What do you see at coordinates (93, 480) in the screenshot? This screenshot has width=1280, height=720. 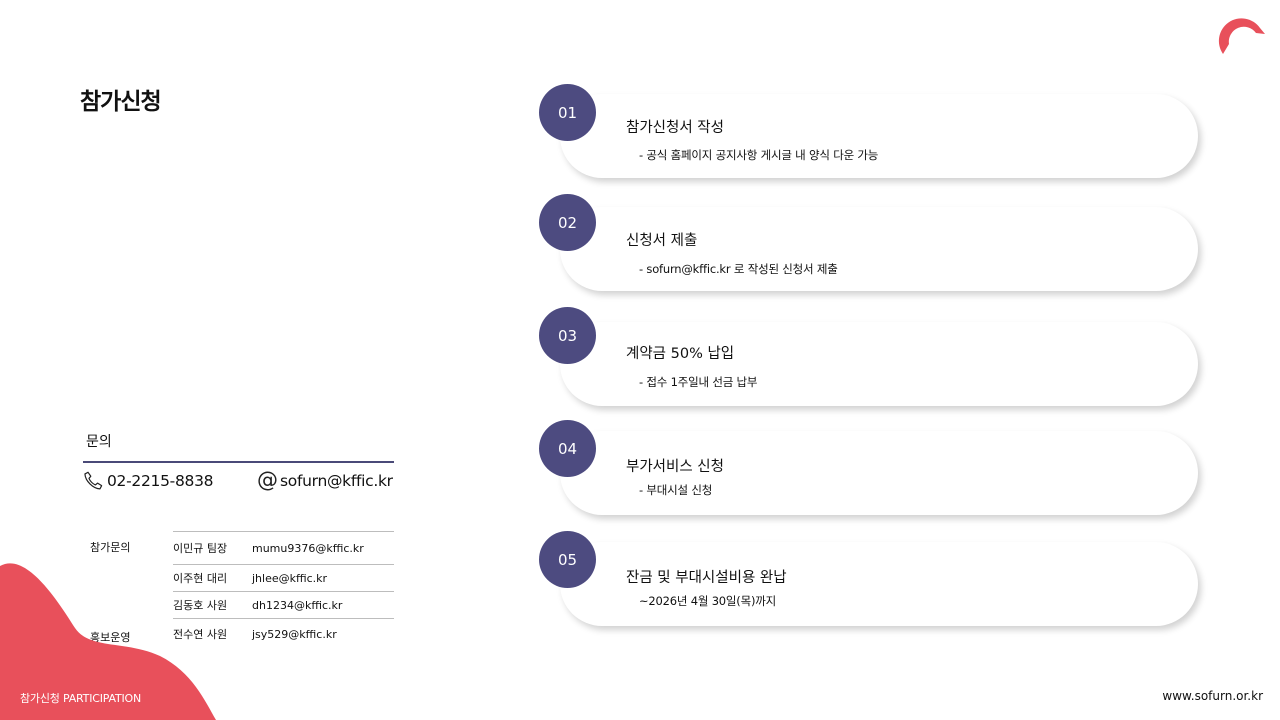 I see `phone-icon` at bounding box center [93, 480].